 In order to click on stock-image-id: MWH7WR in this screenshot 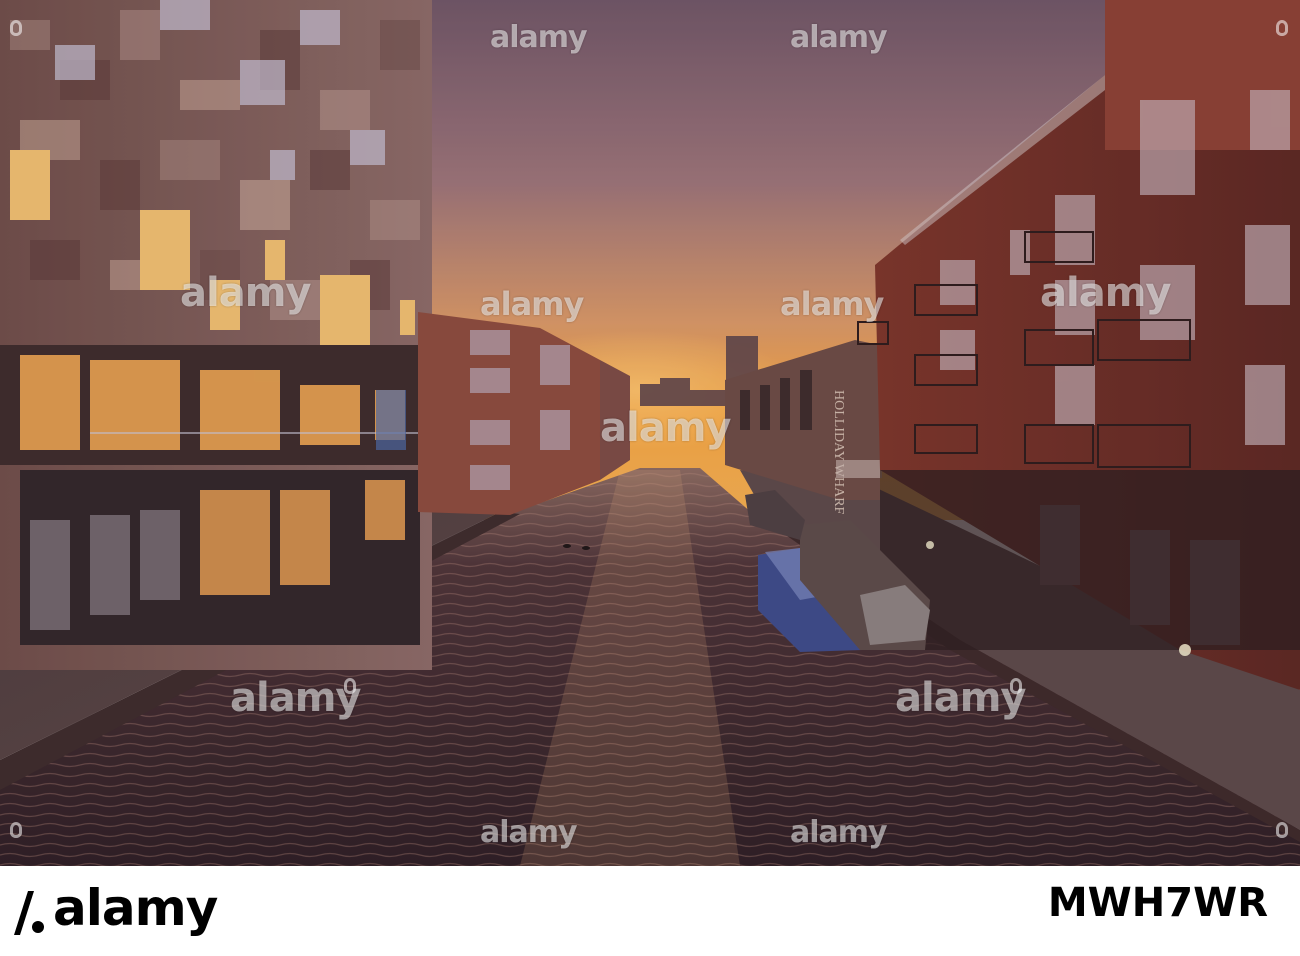, I will do `click(1157, 903)`.